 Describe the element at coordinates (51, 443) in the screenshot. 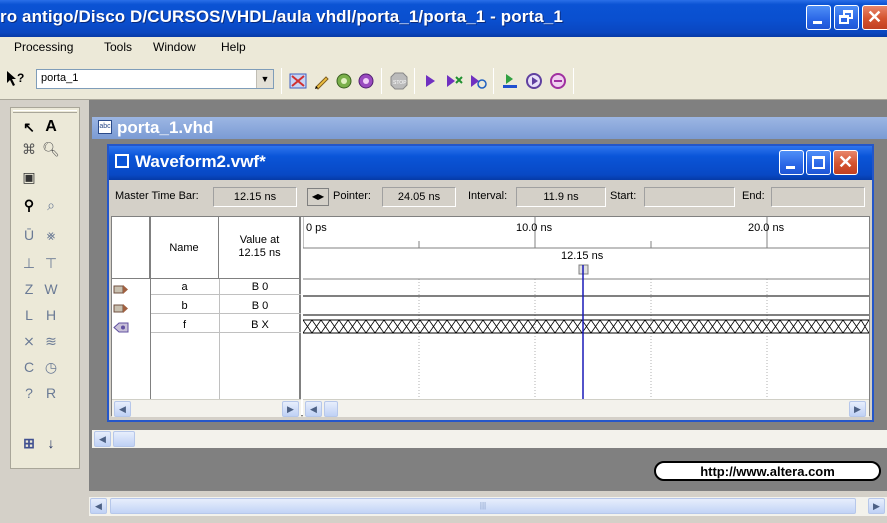

I see `sort-icon: ↓` at that location.